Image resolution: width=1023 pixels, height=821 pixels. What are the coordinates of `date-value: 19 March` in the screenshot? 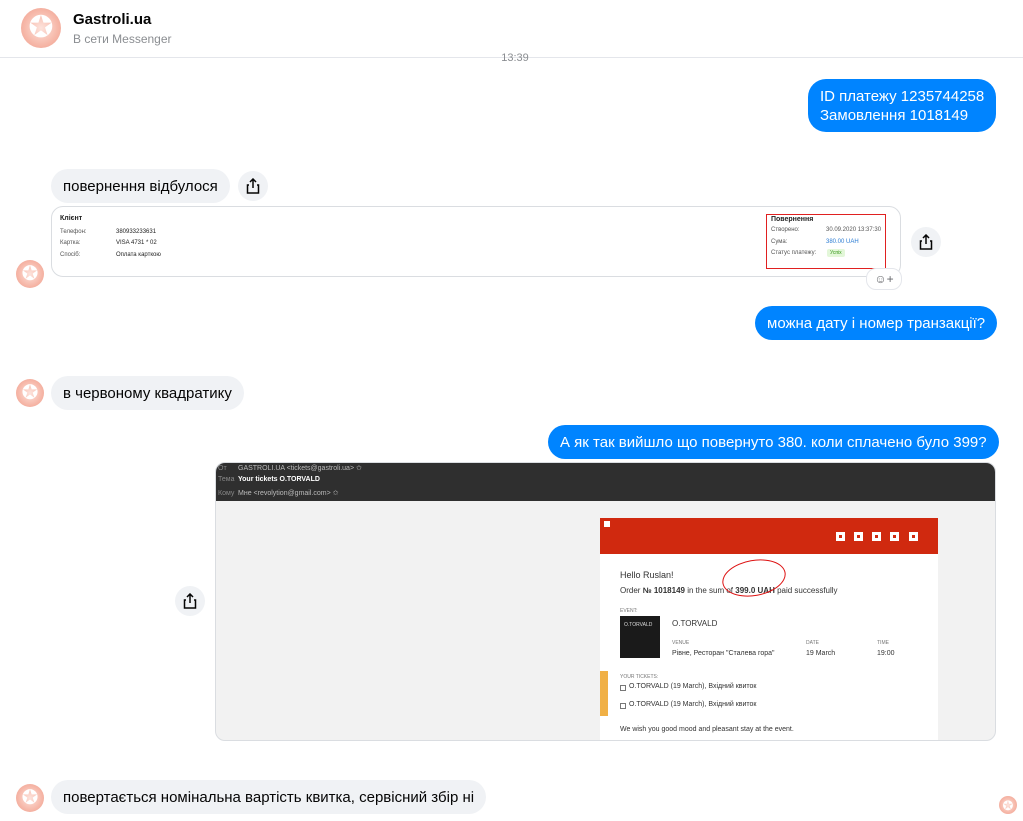 It's located at (821, 653).